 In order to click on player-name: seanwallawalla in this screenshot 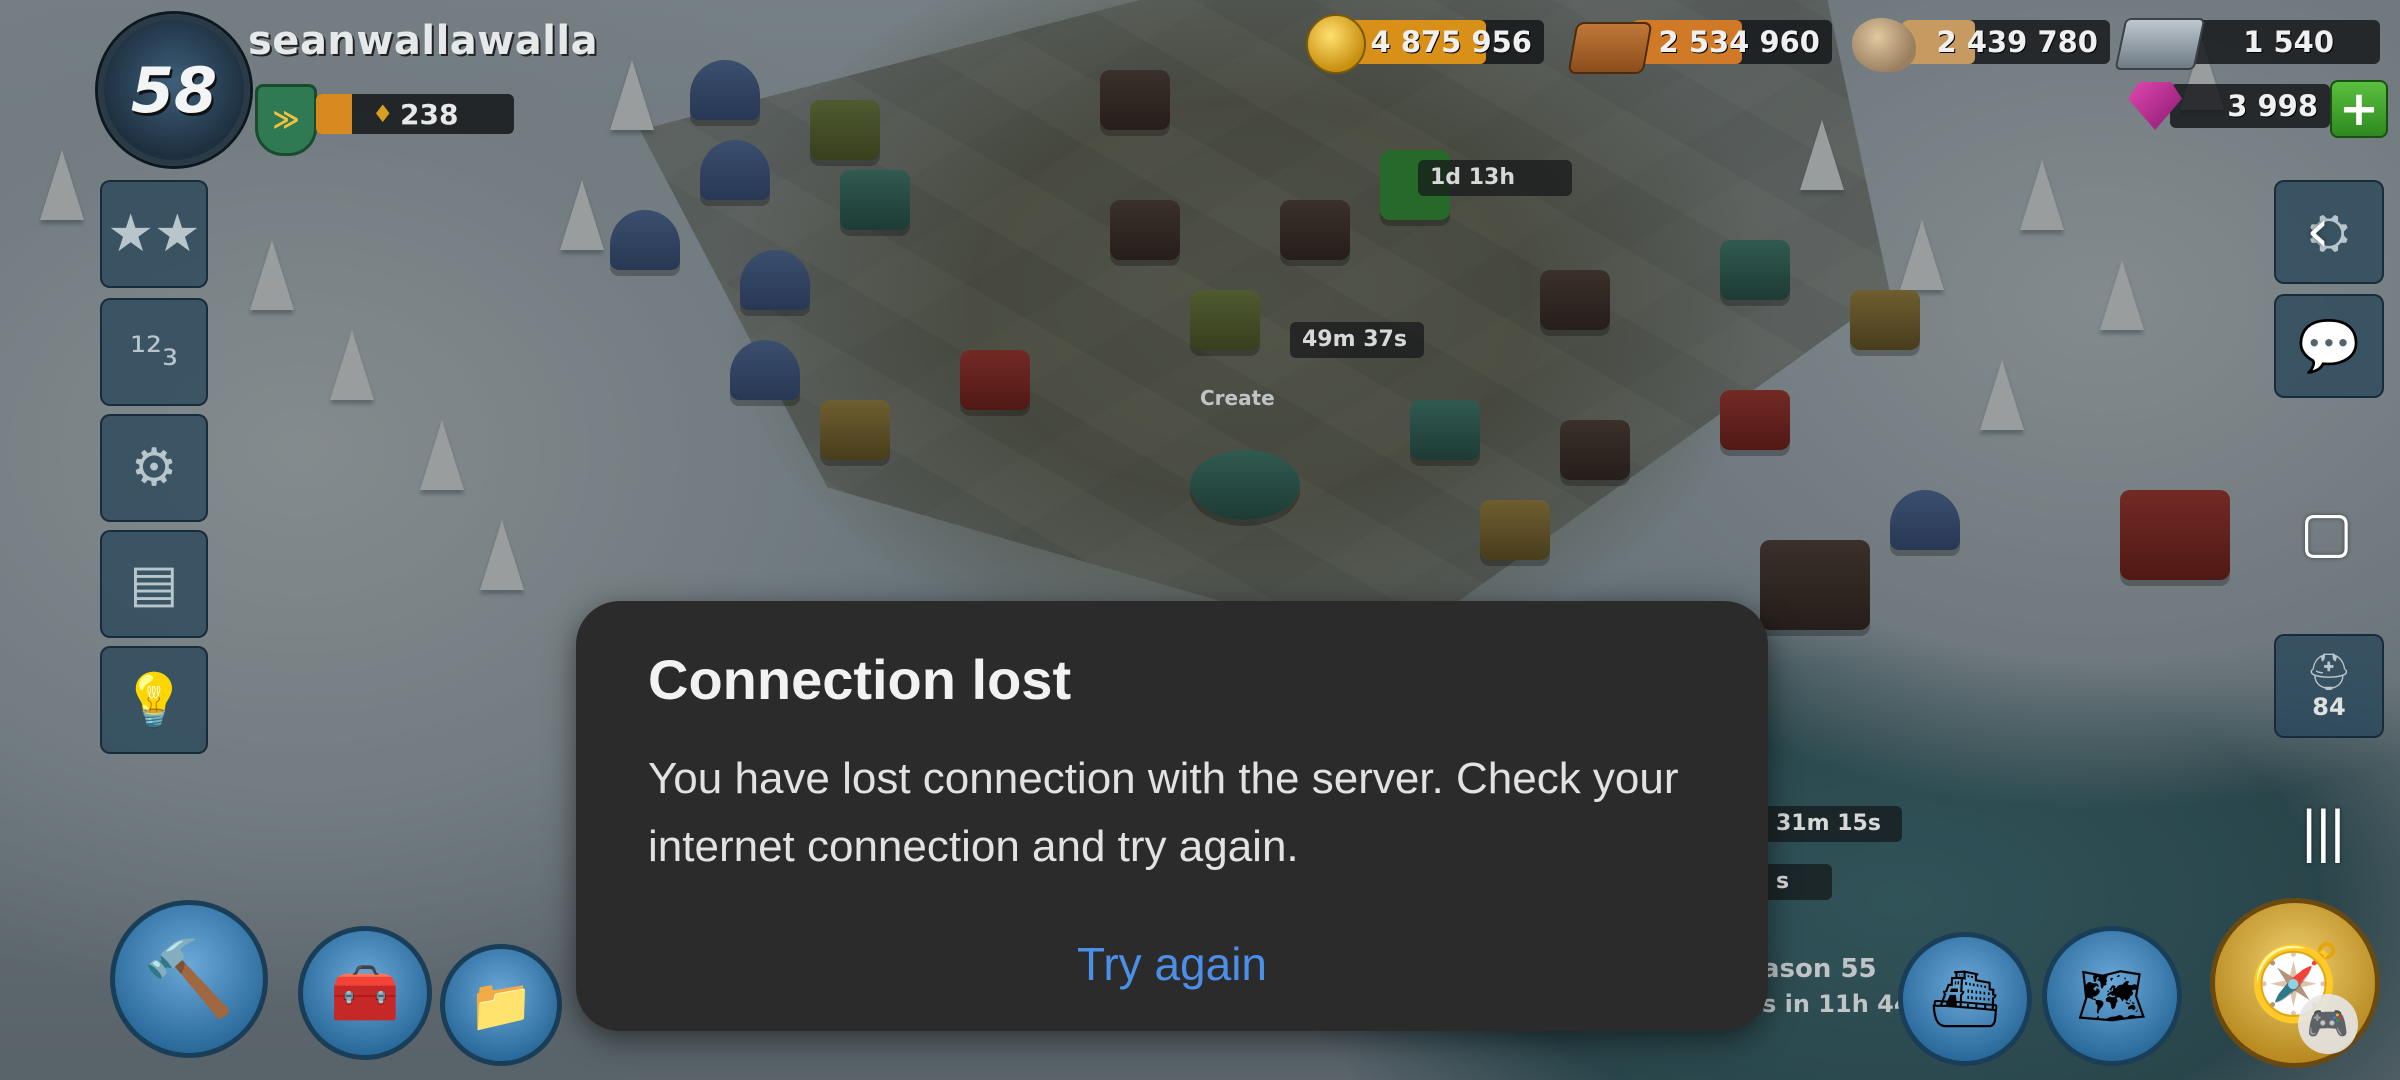, I will do `click(423, 41)`.